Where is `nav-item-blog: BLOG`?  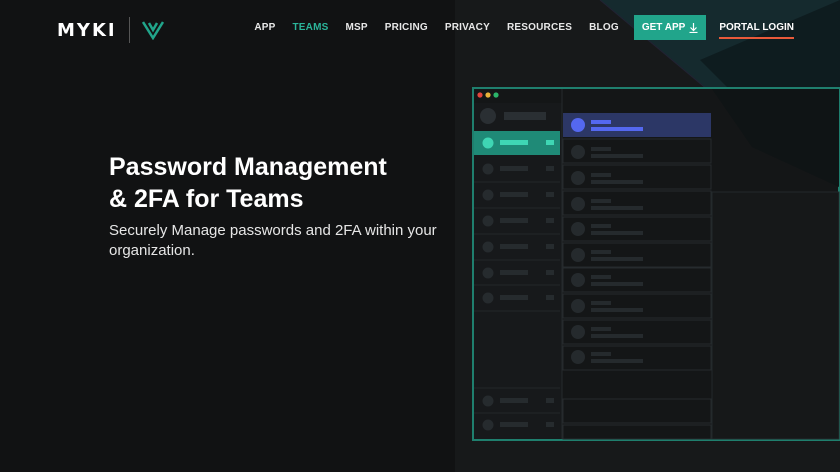
nav-item-blog: BLOG is located at coordinates (604, 27).